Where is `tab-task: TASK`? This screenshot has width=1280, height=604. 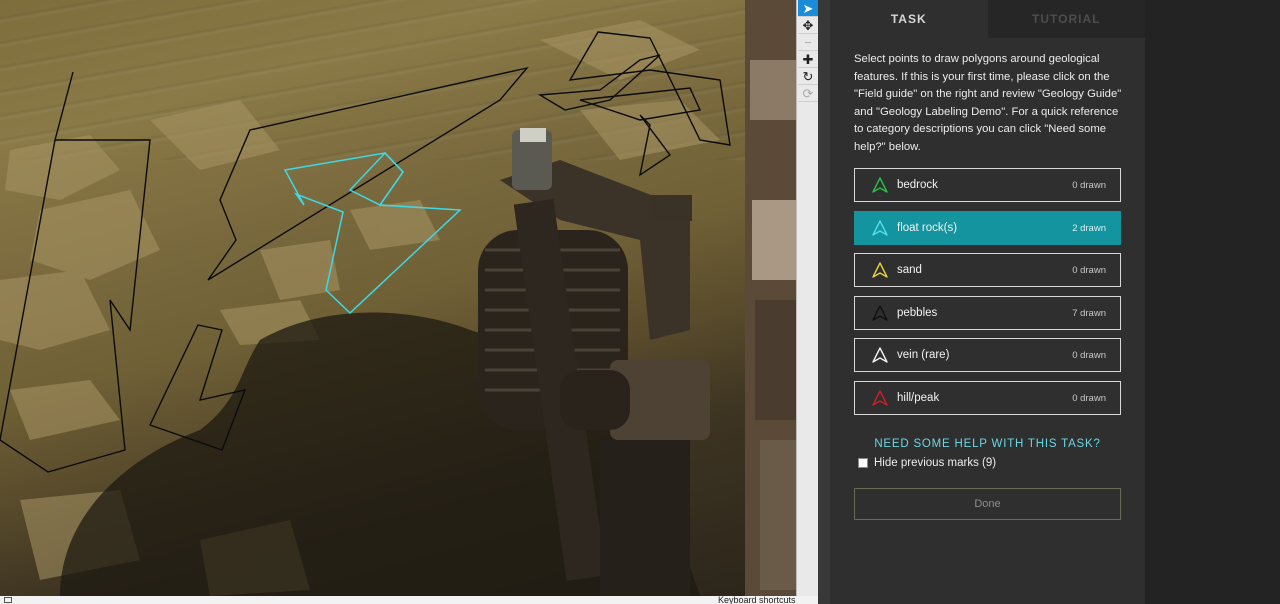
tab-task: TASK is located at coordinates (909, 19).